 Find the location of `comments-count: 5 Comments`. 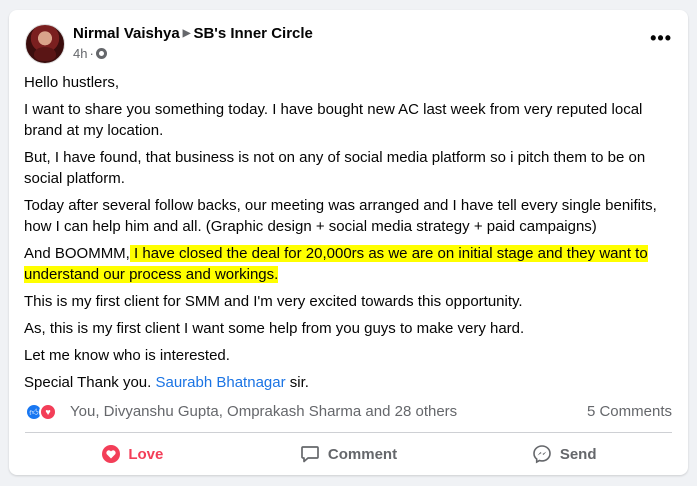

comments-count: 5 Comments is located at coordinates (629, 411).